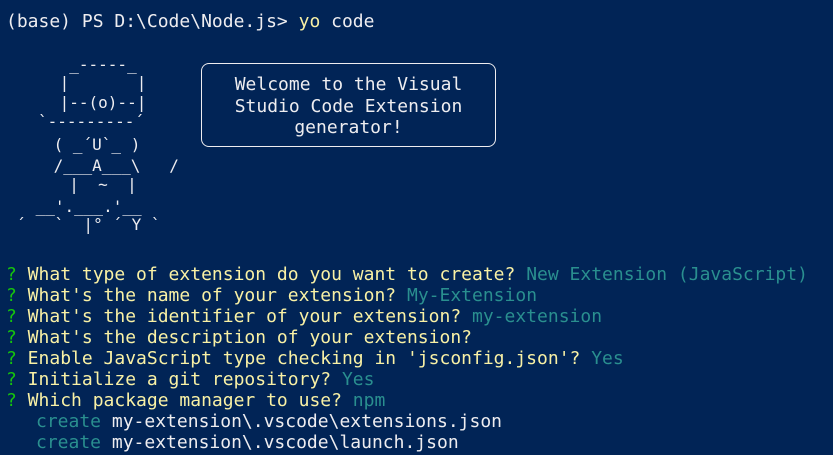 The height and width of the screenshot is (455, 833). I want to click on command-prompt-line: (base) PS D:\Code\Node.js> yo code, so click(190, 21).